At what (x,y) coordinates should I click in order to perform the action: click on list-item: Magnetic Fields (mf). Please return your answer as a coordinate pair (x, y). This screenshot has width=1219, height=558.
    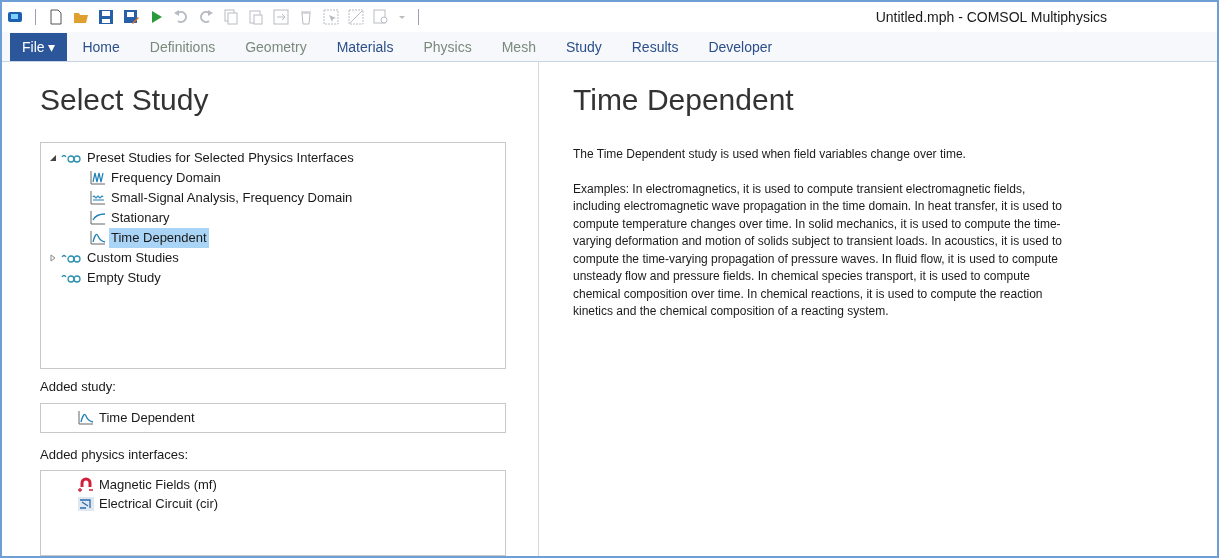
    Looking at the image, I should click on (158, 484).